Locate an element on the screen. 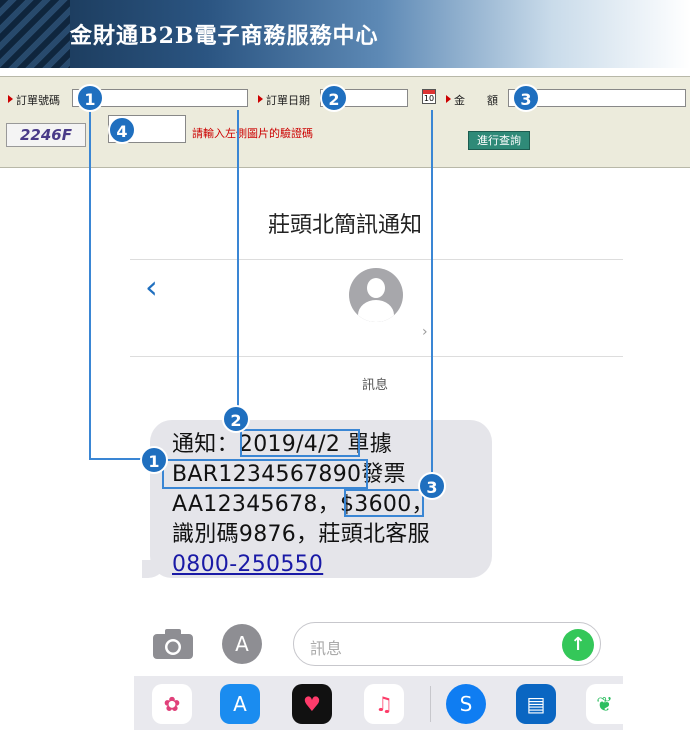 This screenshot has height=730, width=690. order-date-label: 訂單日期 is located at coordinates (284, 100).